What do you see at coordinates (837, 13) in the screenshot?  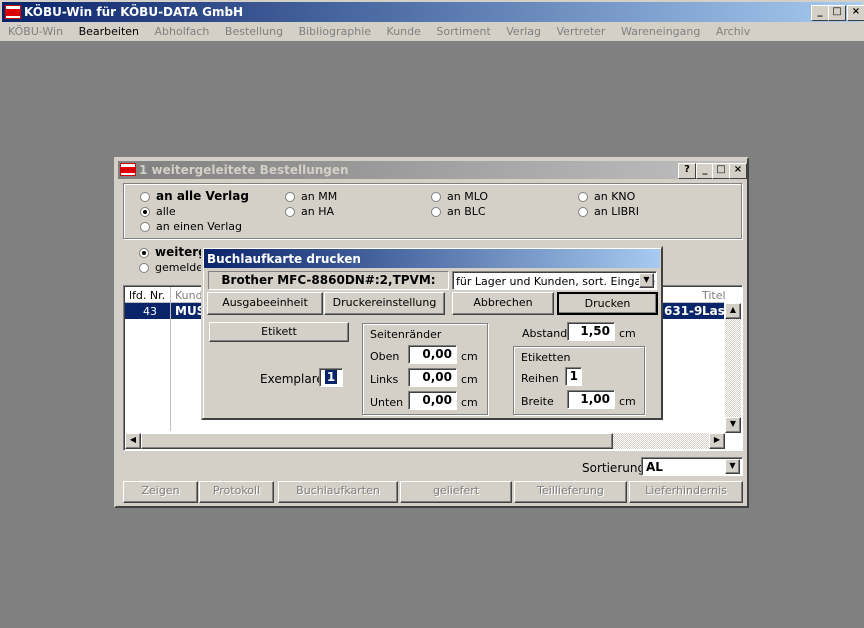 I see `maximize-button: □` at bounding box center [837, 13].